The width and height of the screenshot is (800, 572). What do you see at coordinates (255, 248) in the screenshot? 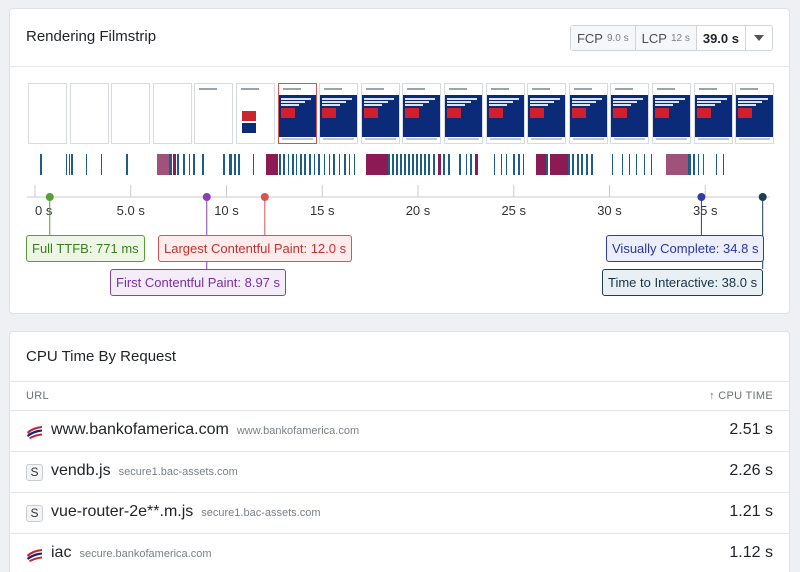
I see `lcp-marker-label: Largest Contentful Paint: 12.0 s` at bounding box center [255, 248].